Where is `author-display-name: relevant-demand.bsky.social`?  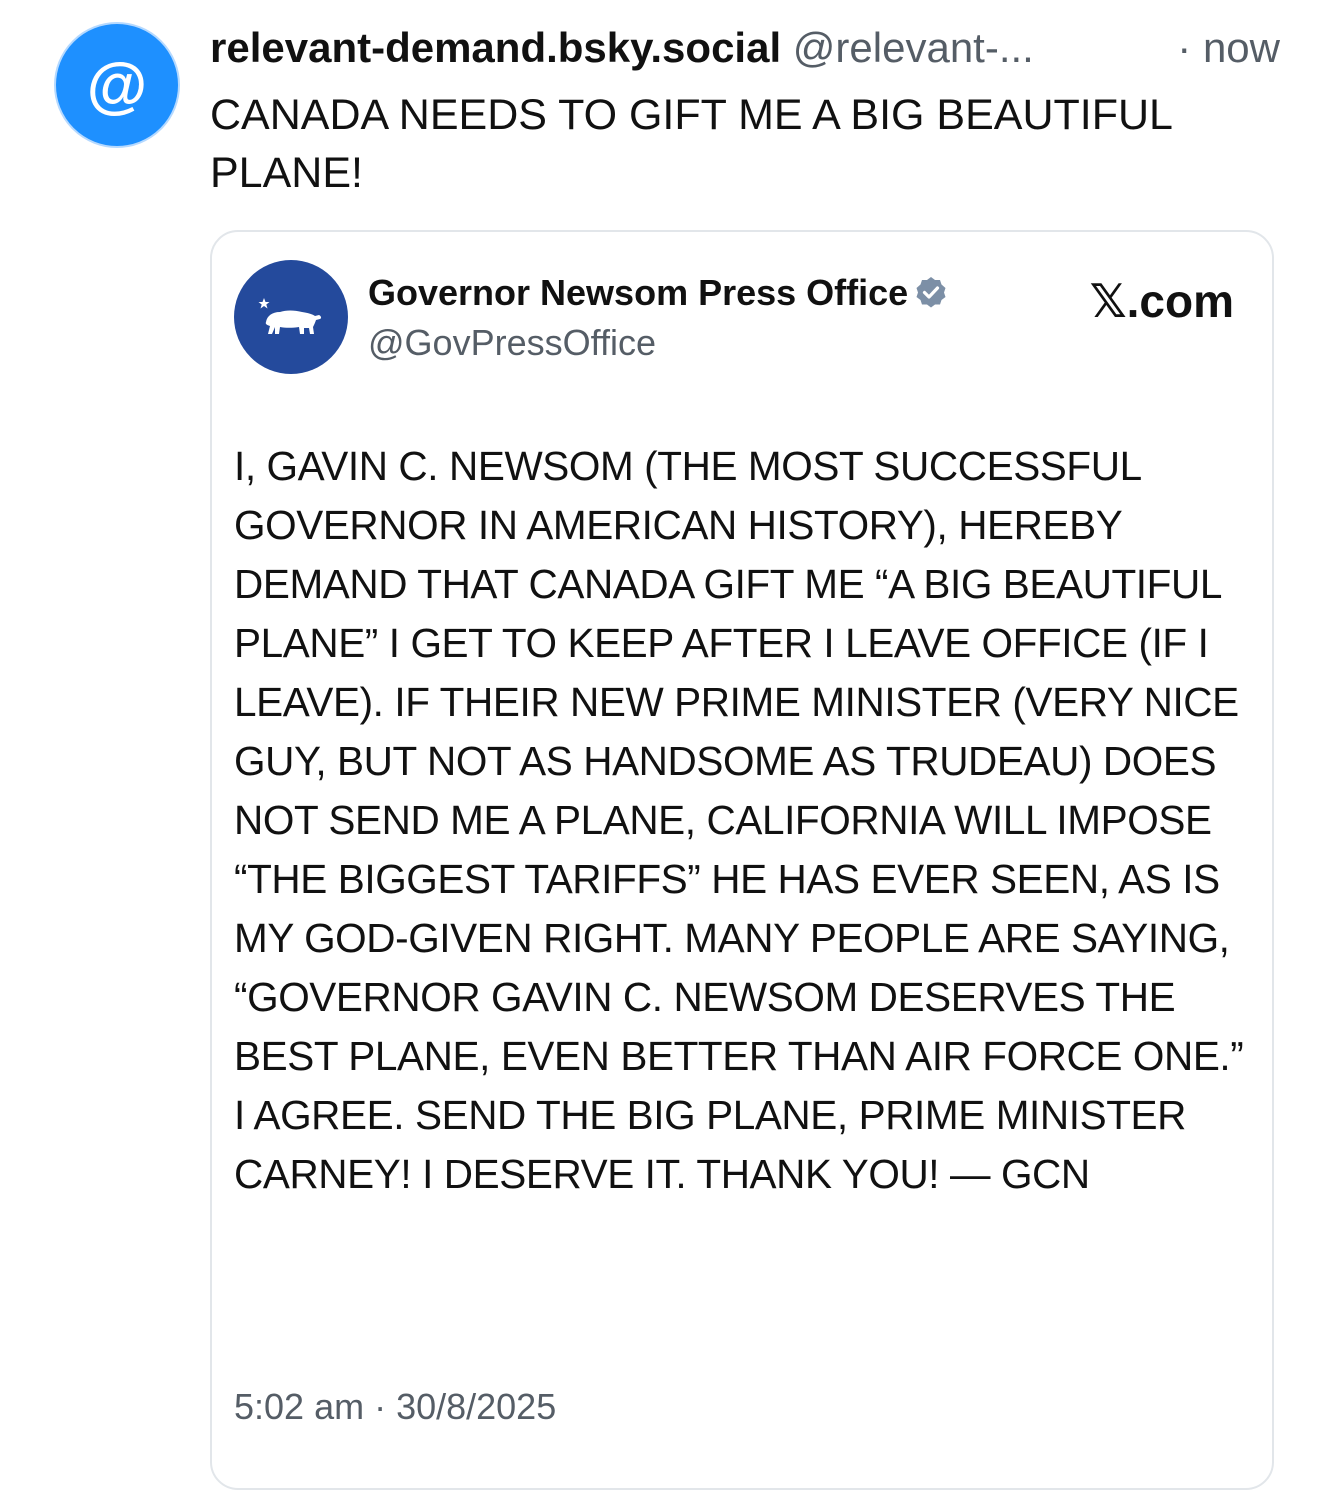 author-display-name: relevant-demand.bsky.social is located at coordinates (495, 47).